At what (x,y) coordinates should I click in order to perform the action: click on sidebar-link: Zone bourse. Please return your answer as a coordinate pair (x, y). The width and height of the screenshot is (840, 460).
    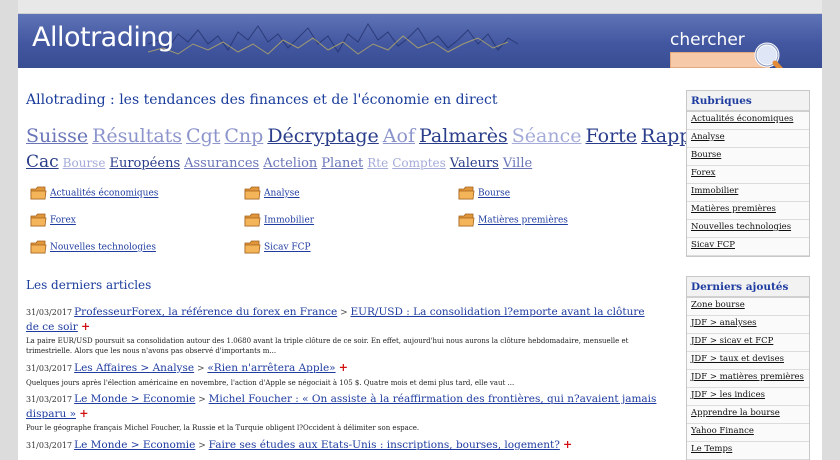
    Looking at the image, I should click on (748, 307).